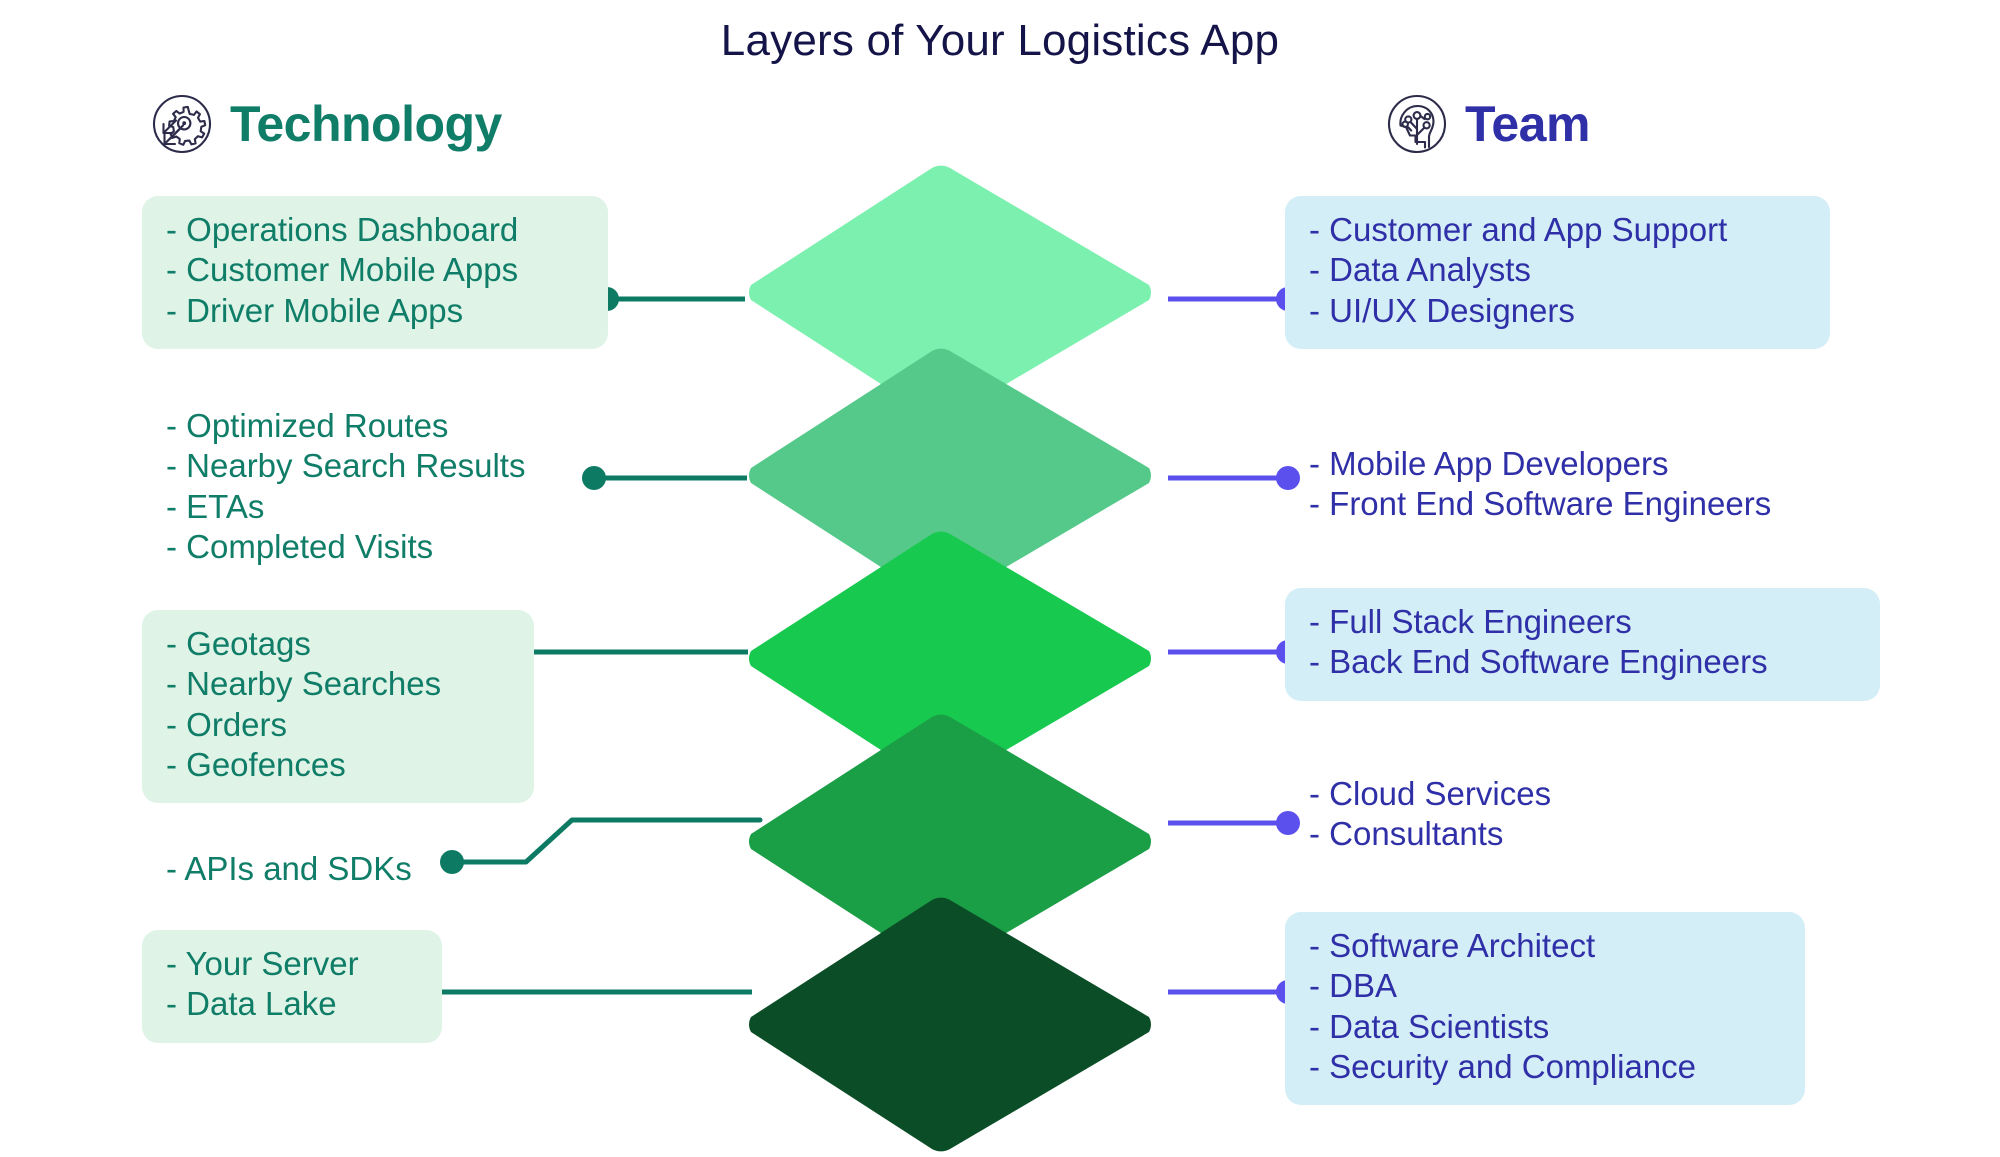  I want to click on list-item: - Operations Dashboard, so click(342, 229).